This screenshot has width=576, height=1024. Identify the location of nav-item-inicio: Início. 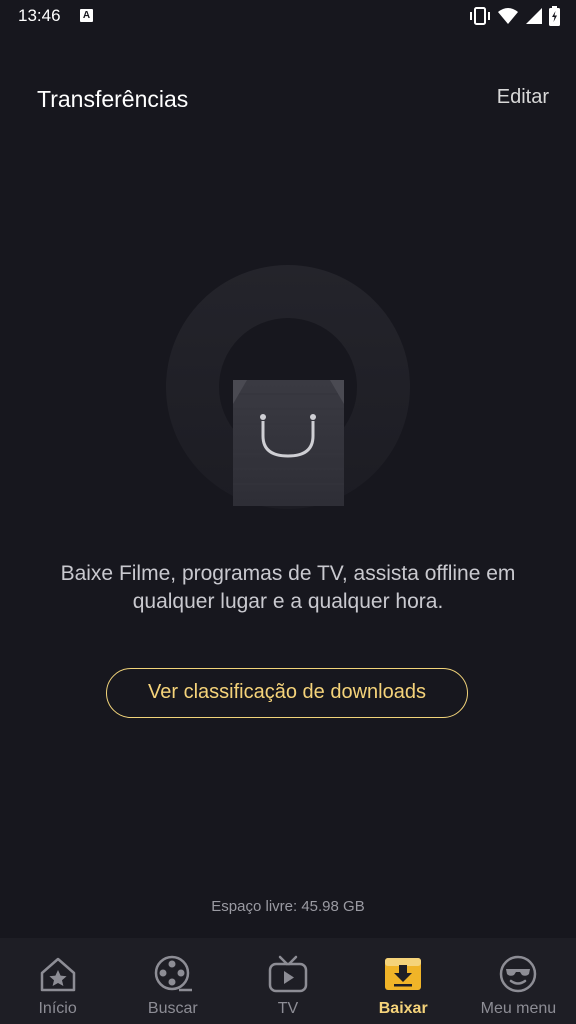
(57, 981).